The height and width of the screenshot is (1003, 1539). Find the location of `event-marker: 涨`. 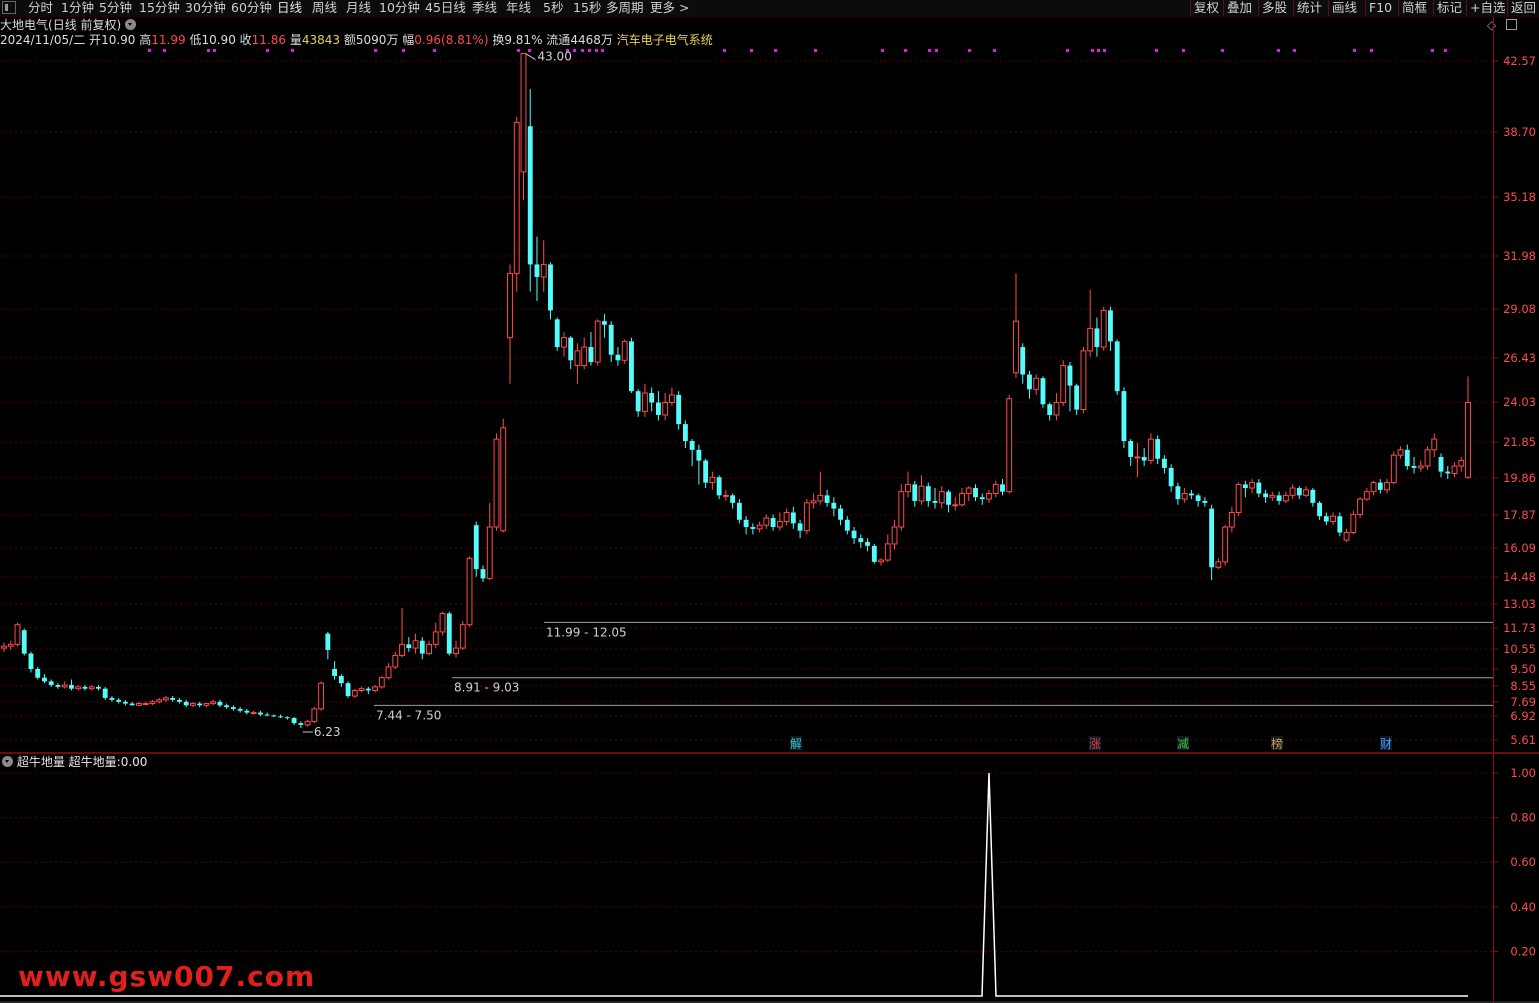

event-marker: 涨 is located at coordinates (1095, 743).